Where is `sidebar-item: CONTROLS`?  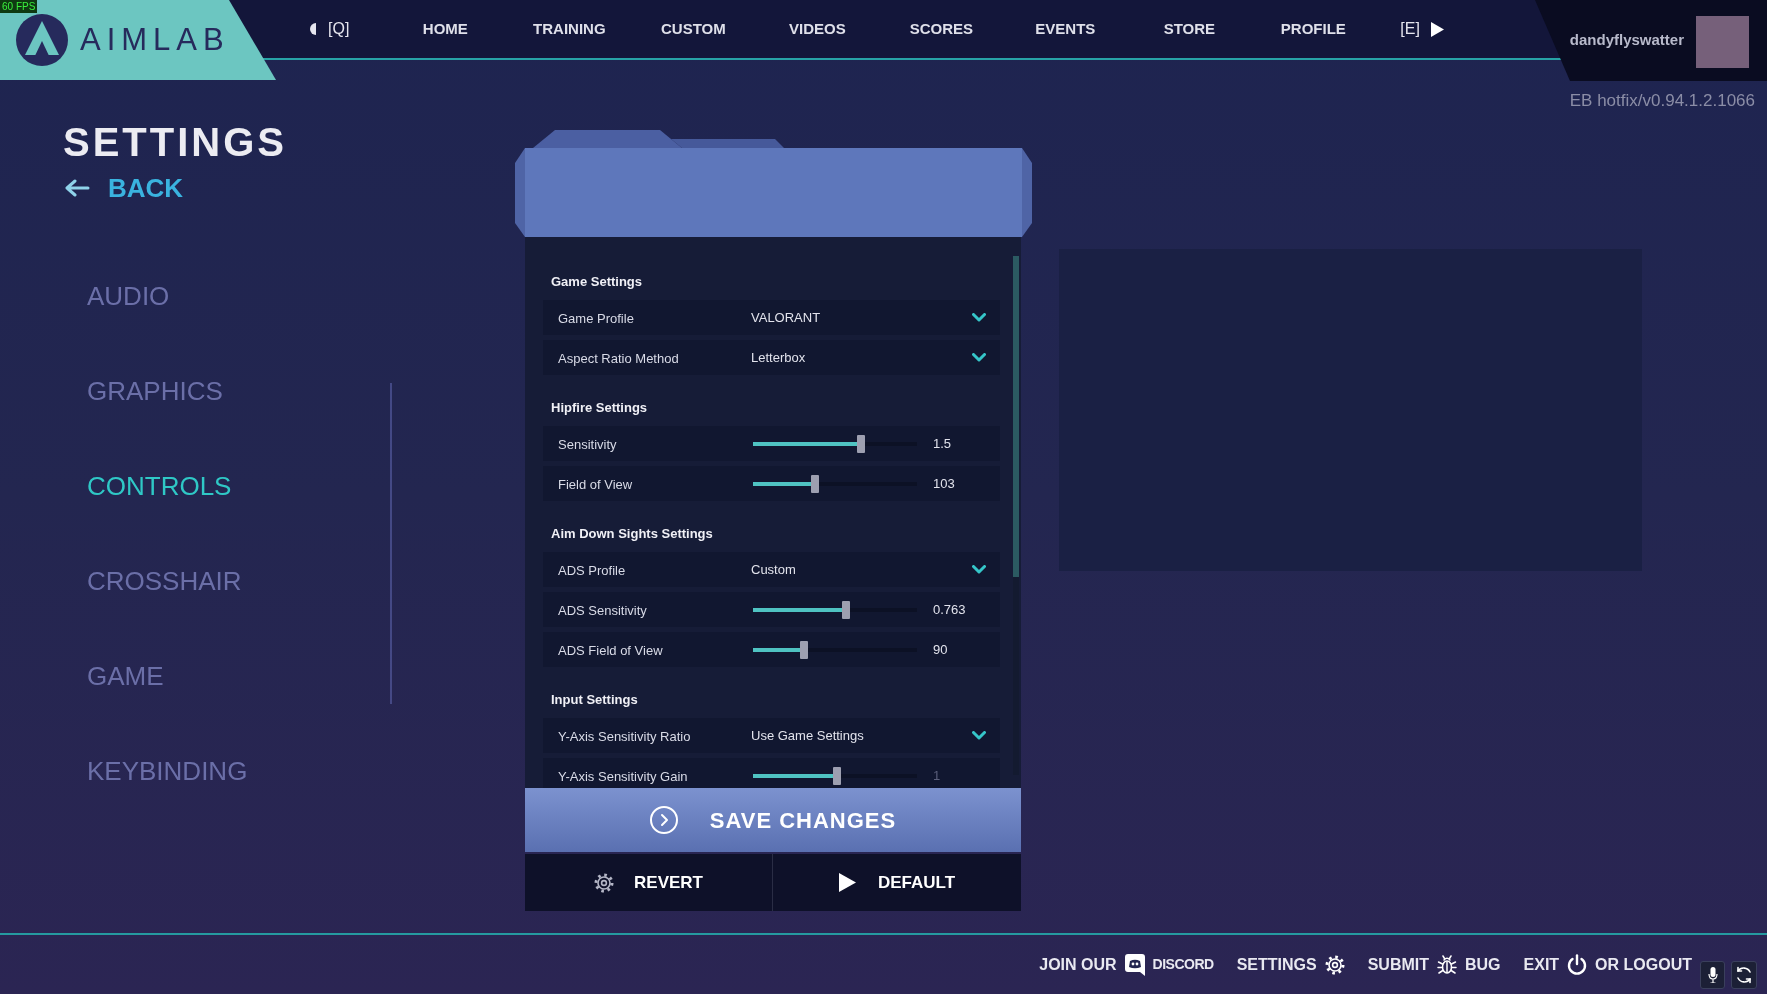 sidebar-item: CONTROLS is located at coordinates (159, 486).